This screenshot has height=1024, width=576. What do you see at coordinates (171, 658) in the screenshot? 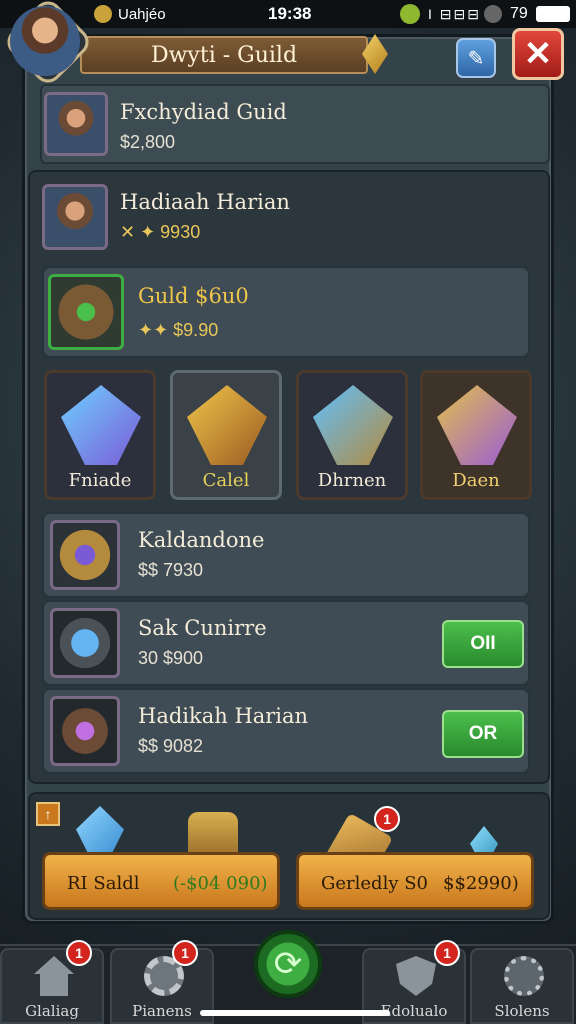
I see `row-value: 30 $900` at bounding box center [171, 658].